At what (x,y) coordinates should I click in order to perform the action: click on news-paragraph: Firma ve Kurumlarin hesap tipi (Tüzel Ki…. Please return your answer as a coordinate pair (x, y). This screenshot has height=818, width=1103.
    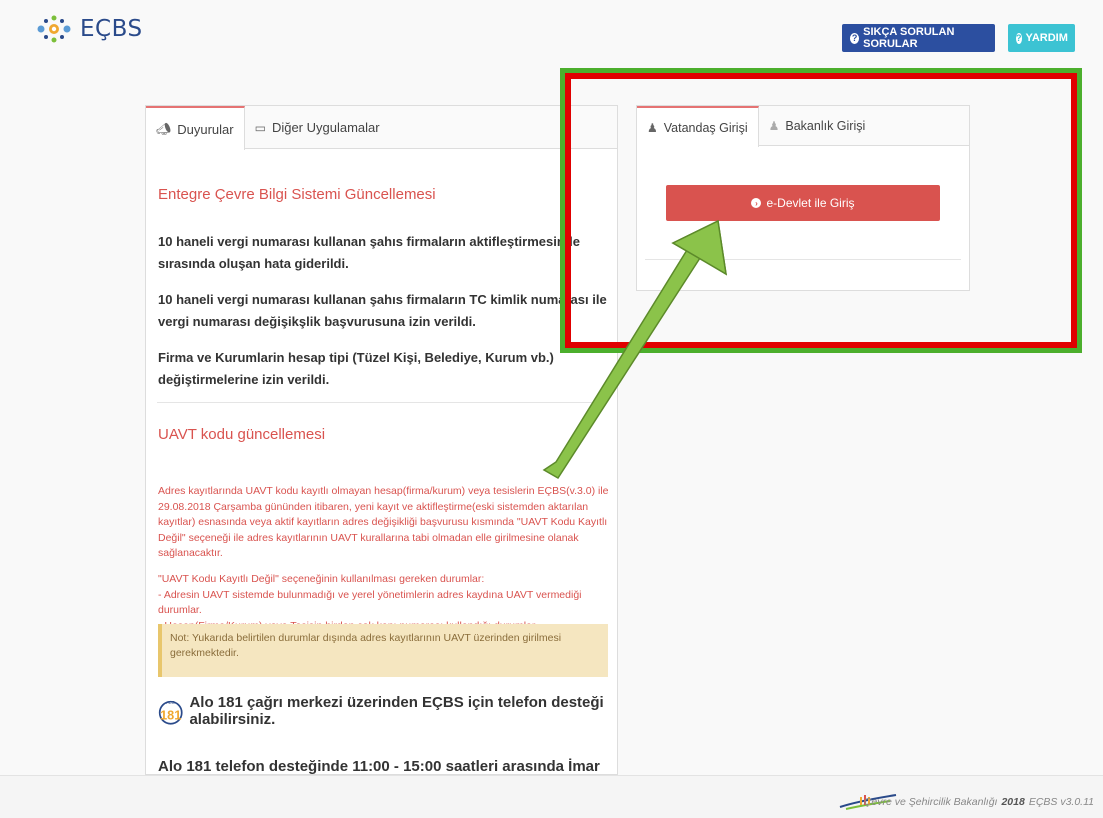
    Looking at the image, I should click on (356, 368).